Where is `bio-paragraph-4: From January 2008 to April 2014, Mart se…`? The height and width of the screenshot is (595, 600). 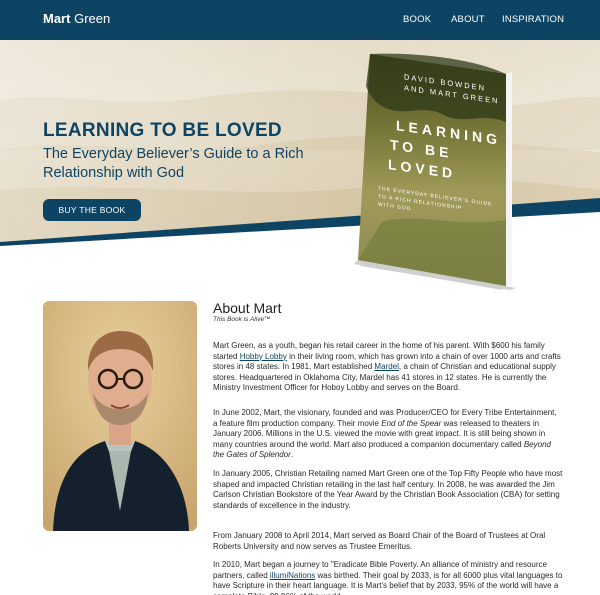 bio-paragraph-4: From January 2008 to April 2014, Mart se… is located at coordinates (379, 541).